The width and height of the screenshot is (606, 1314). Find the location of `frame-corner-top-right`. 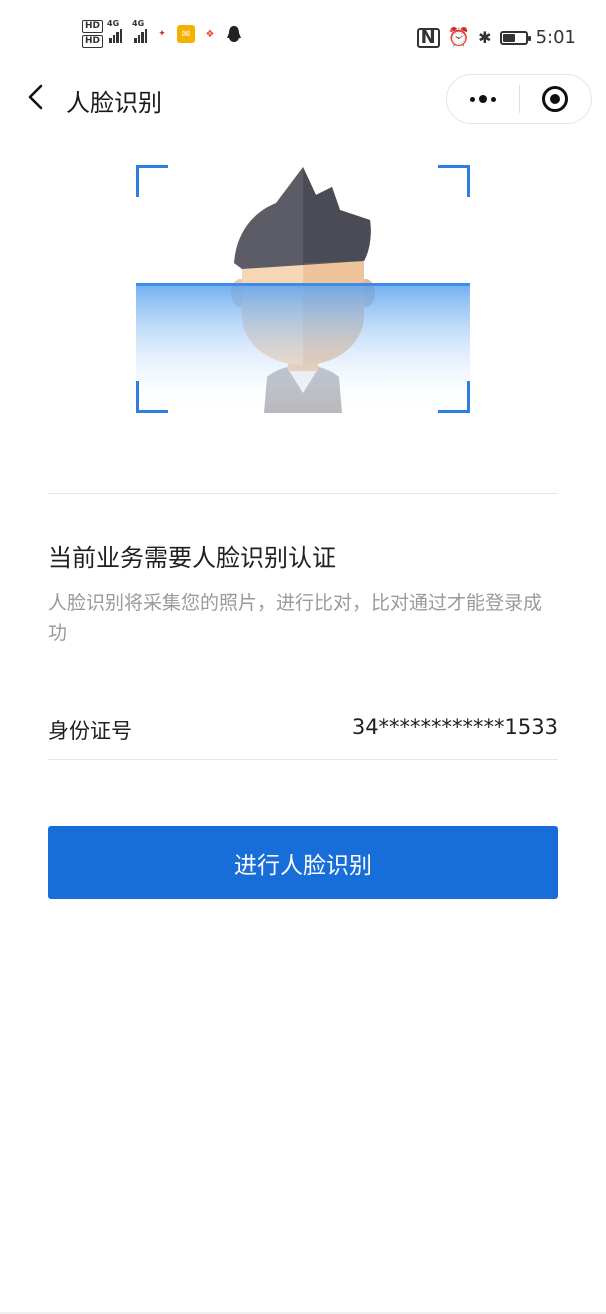

frame-corner-top-right is located at coordinates (454, 181).